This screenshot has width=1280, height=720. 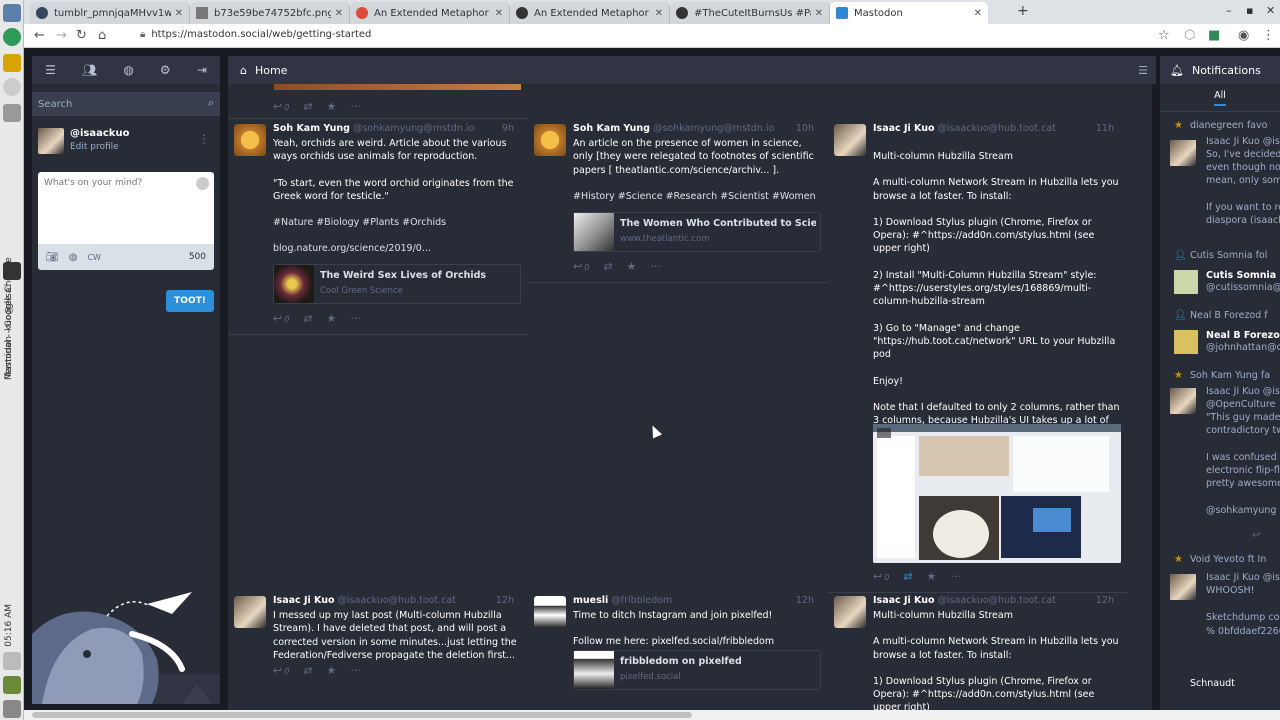 What do you see at coordinates (128, 70) in the screenshot?
I see `federated-globe-icon: ◍` at bounding box center [128, 70].